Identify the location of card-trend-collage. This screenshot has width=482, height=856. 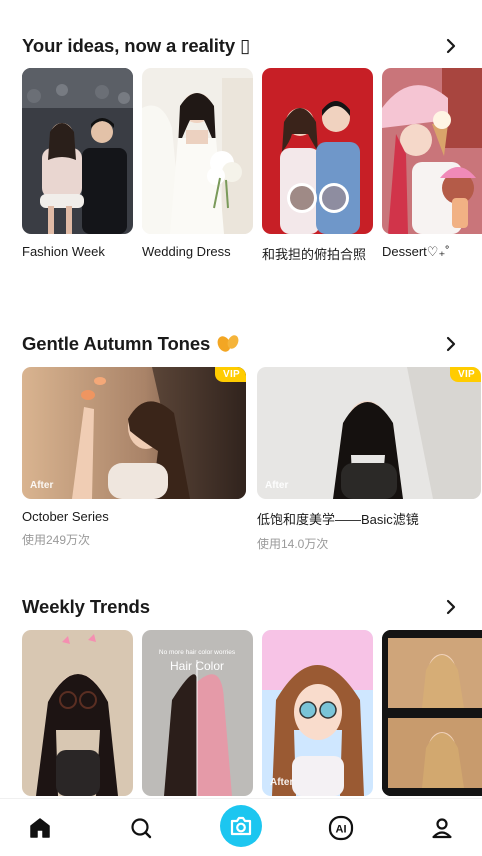
(432, 713).